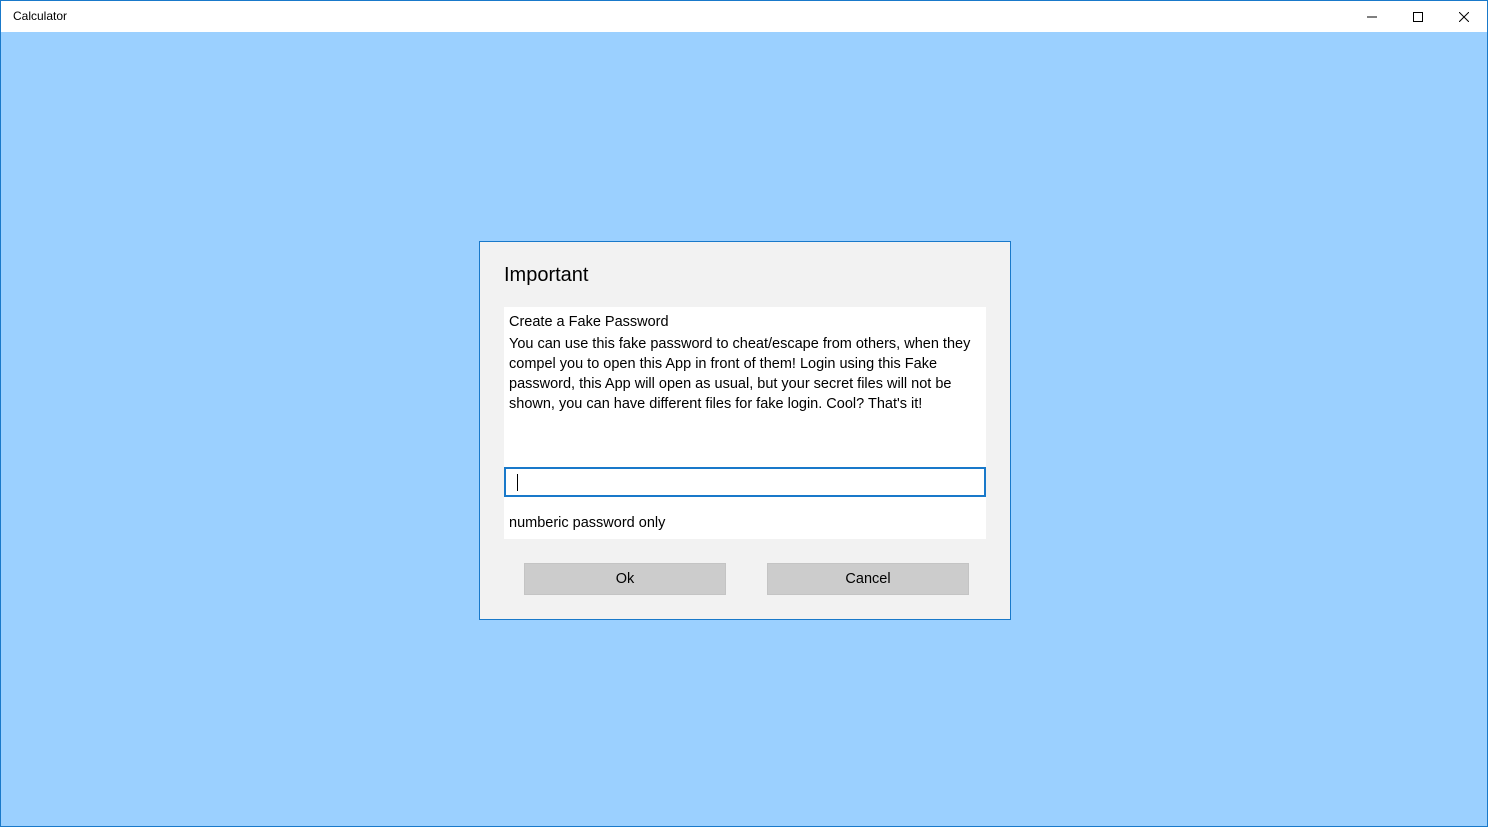  I want to click on minimize-icon, so click(1372, 17).